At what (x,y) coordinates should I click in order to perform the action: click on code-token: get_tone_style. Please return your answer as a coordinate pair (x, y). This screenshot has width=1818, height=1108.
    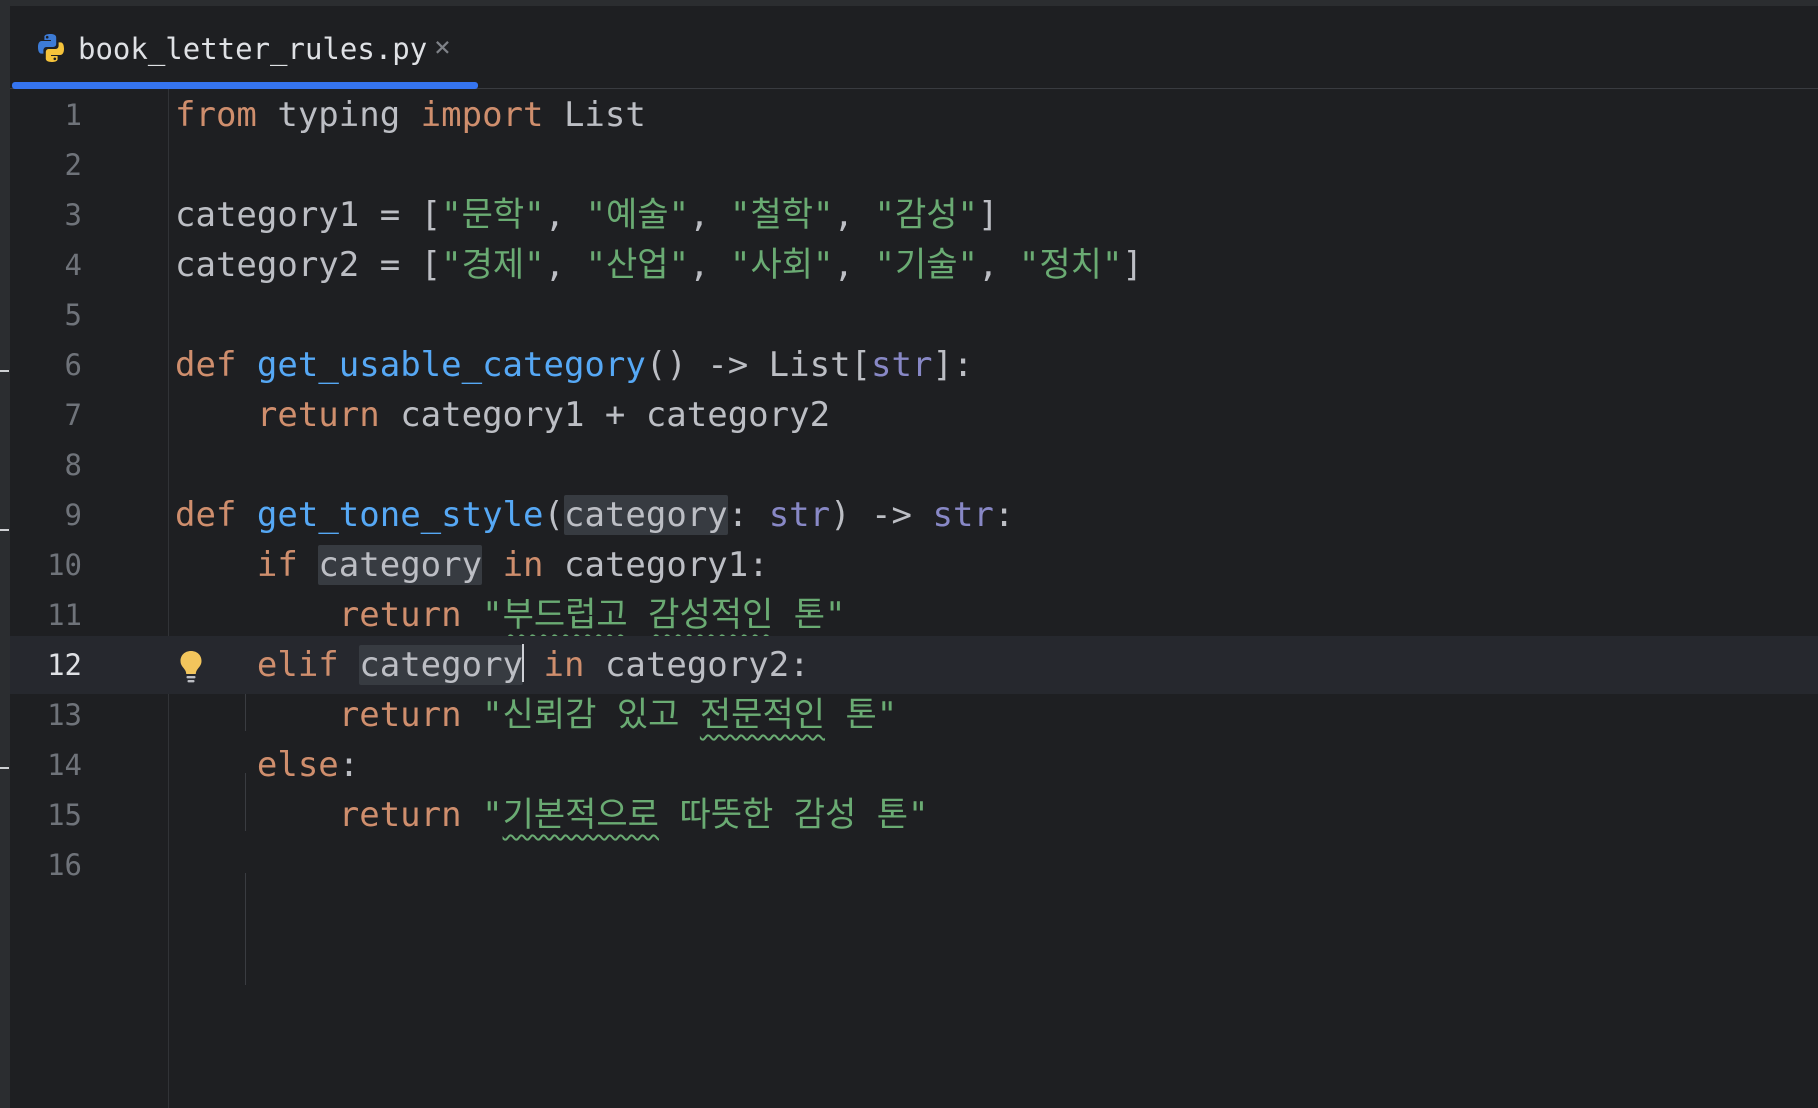
    Looking at the image, I should click on (400, 515).